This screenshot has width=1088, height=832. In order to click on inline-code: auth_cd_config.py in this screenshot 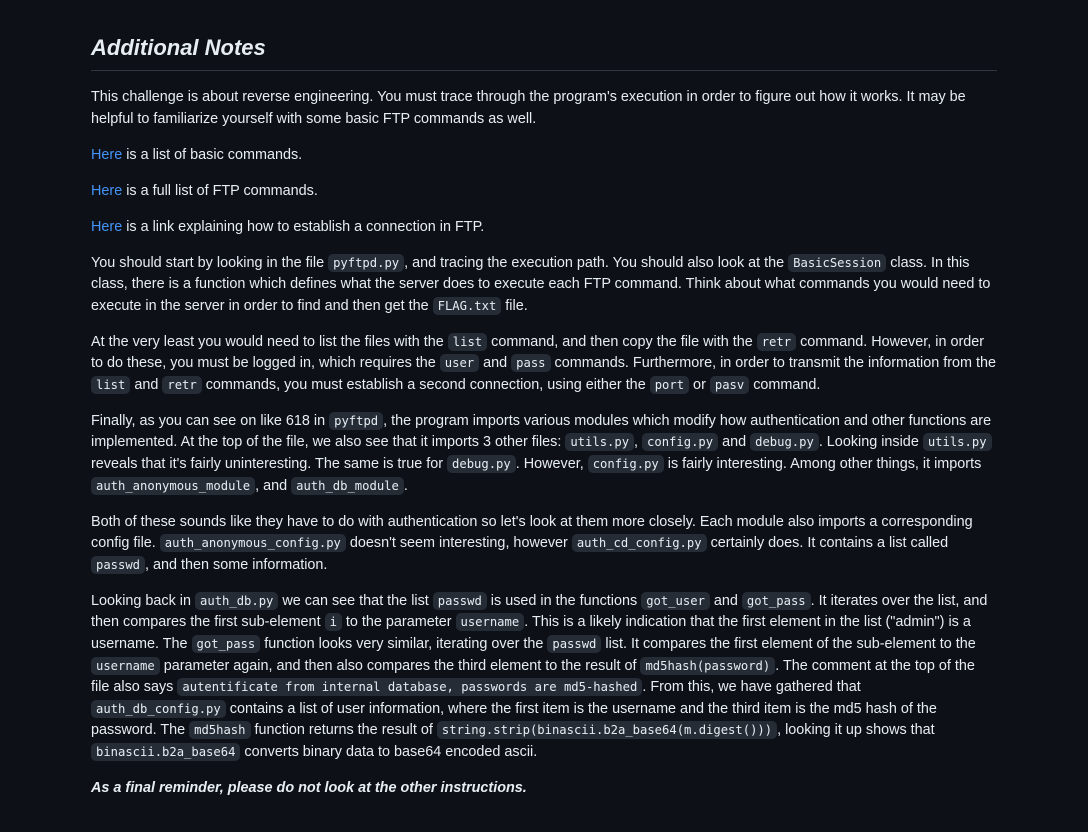, I will do `click(639, 543)`.